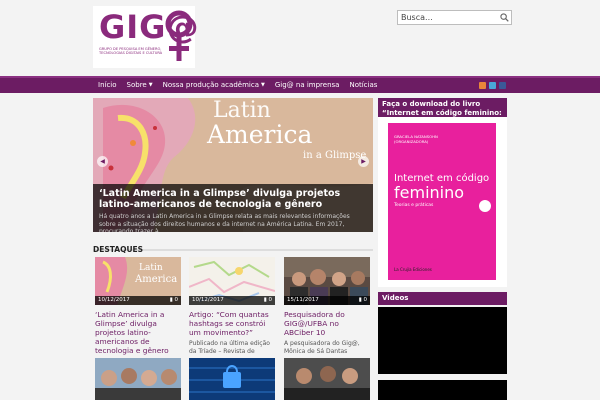 The height and width of the screenshot is (400, 600). I want to click on post-meta: 15/11/2017 ▮ 0, so click(327, 300).